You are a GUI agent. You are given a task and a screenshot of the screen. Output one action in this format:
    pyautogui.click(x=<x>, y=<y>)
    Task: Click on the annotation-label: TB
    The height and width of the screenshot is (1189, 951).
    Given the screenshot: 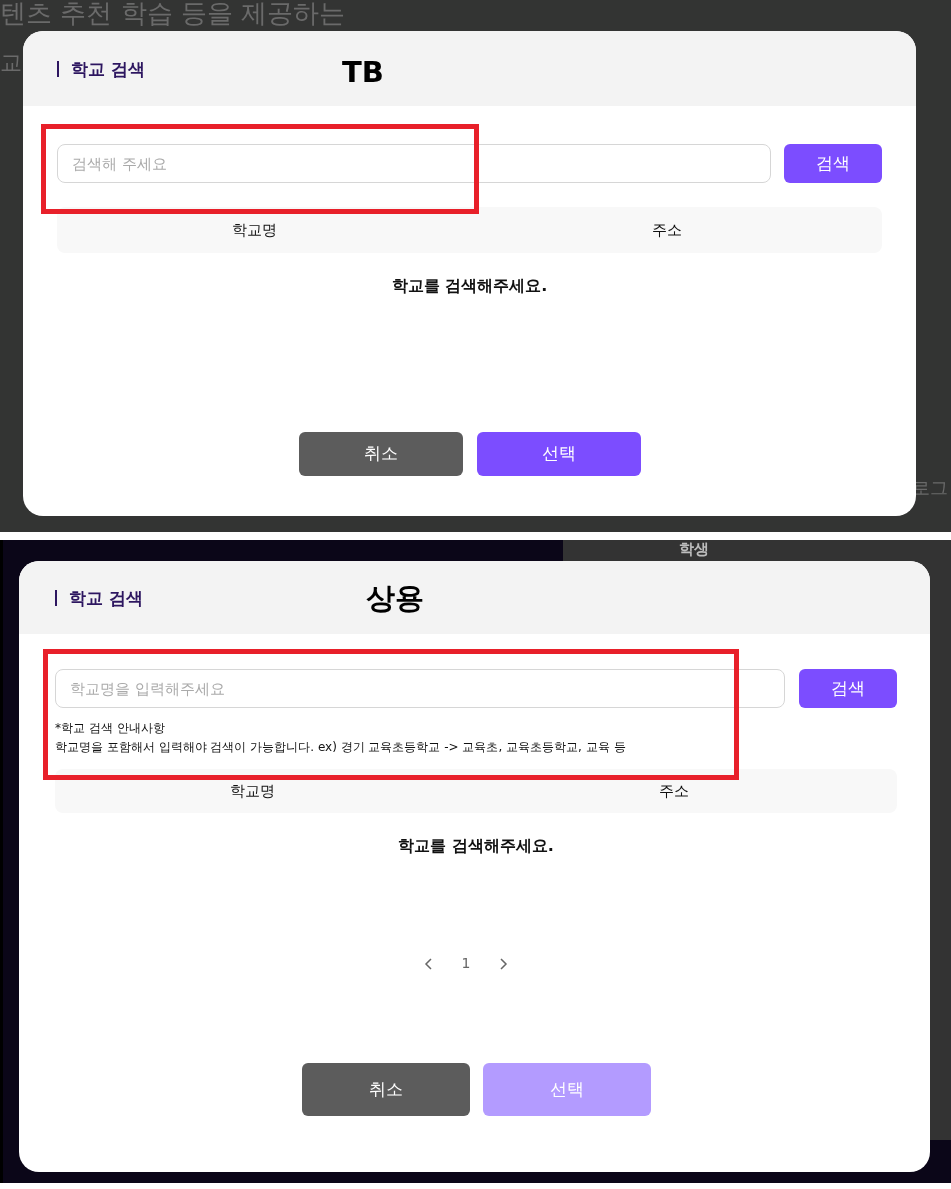 What is the action you would take?
    pyautogui.click(x=363, y=72)
    